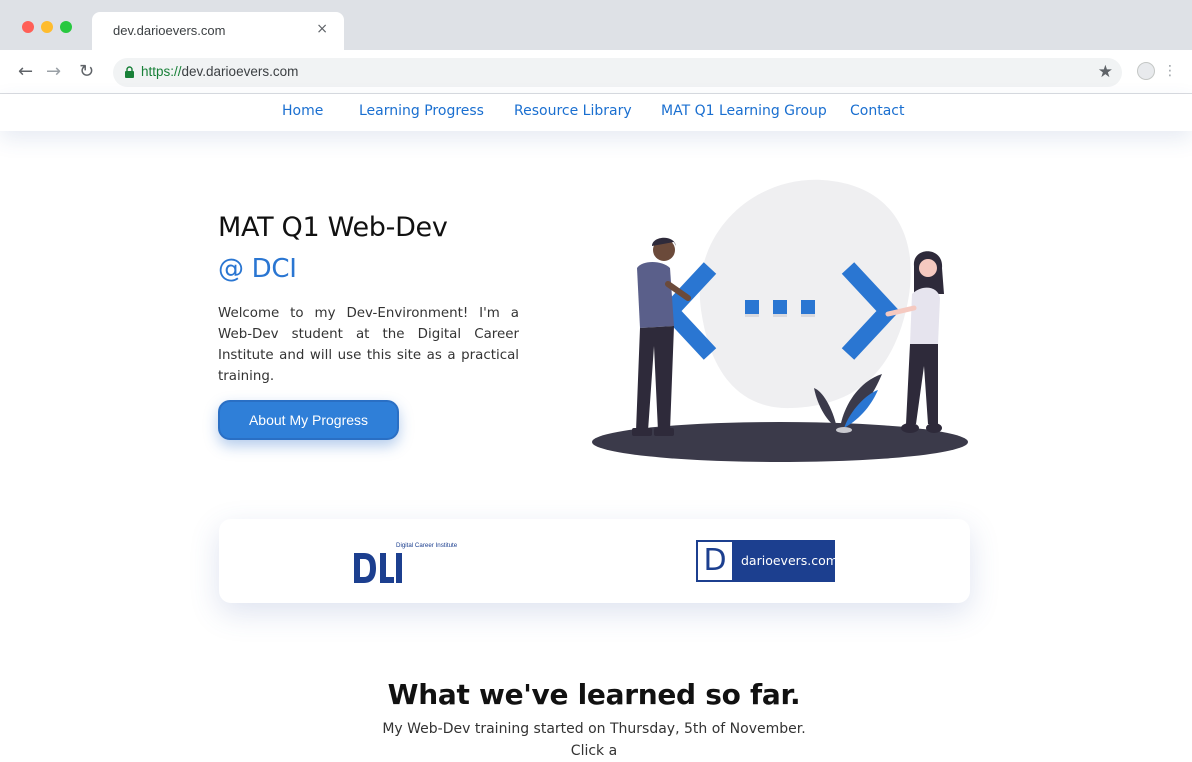  I want to click on developers-illustration, so click(780, 320).